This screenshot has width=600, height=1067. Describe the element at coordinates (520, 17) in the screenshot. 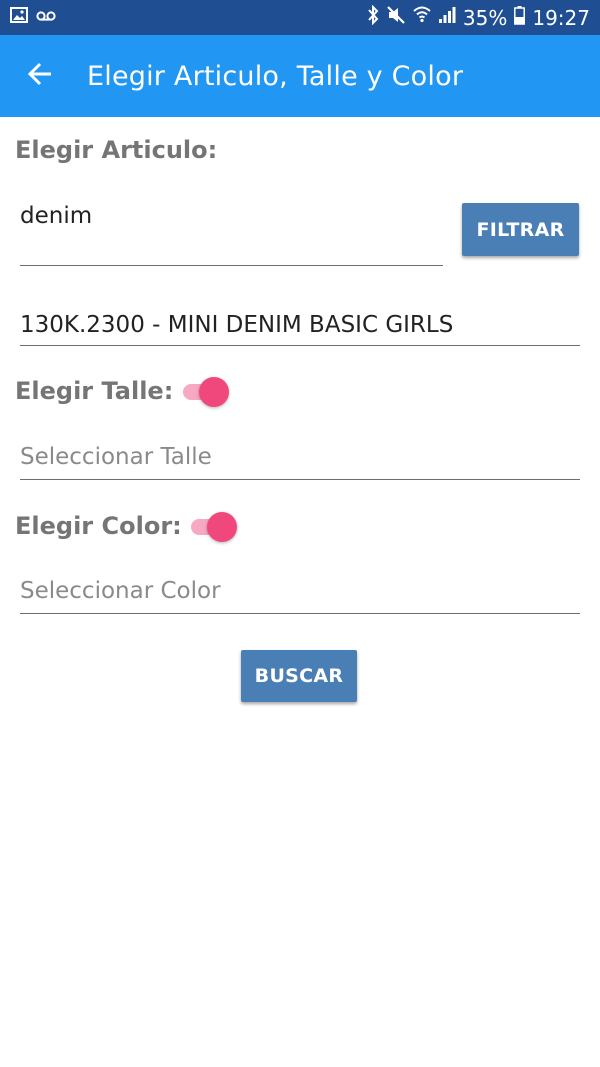

I see `battery-icon` at that location.